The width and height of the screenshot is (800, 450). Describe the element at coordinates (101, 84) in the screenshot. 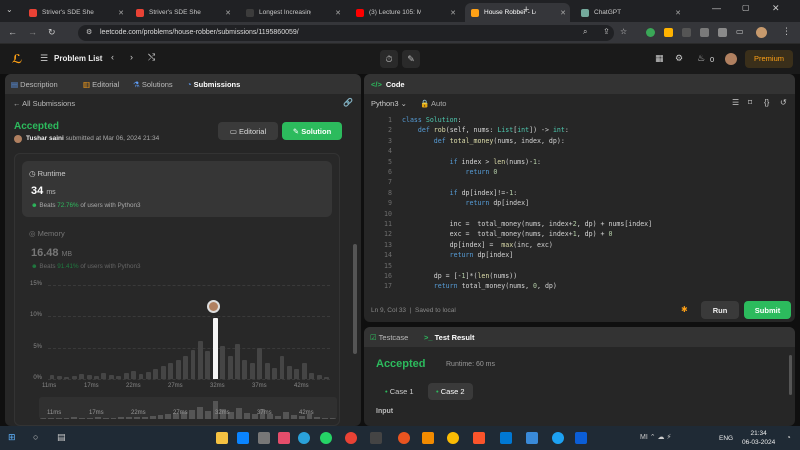

I see `tab-editorial: ▥ Editorial` at that location.